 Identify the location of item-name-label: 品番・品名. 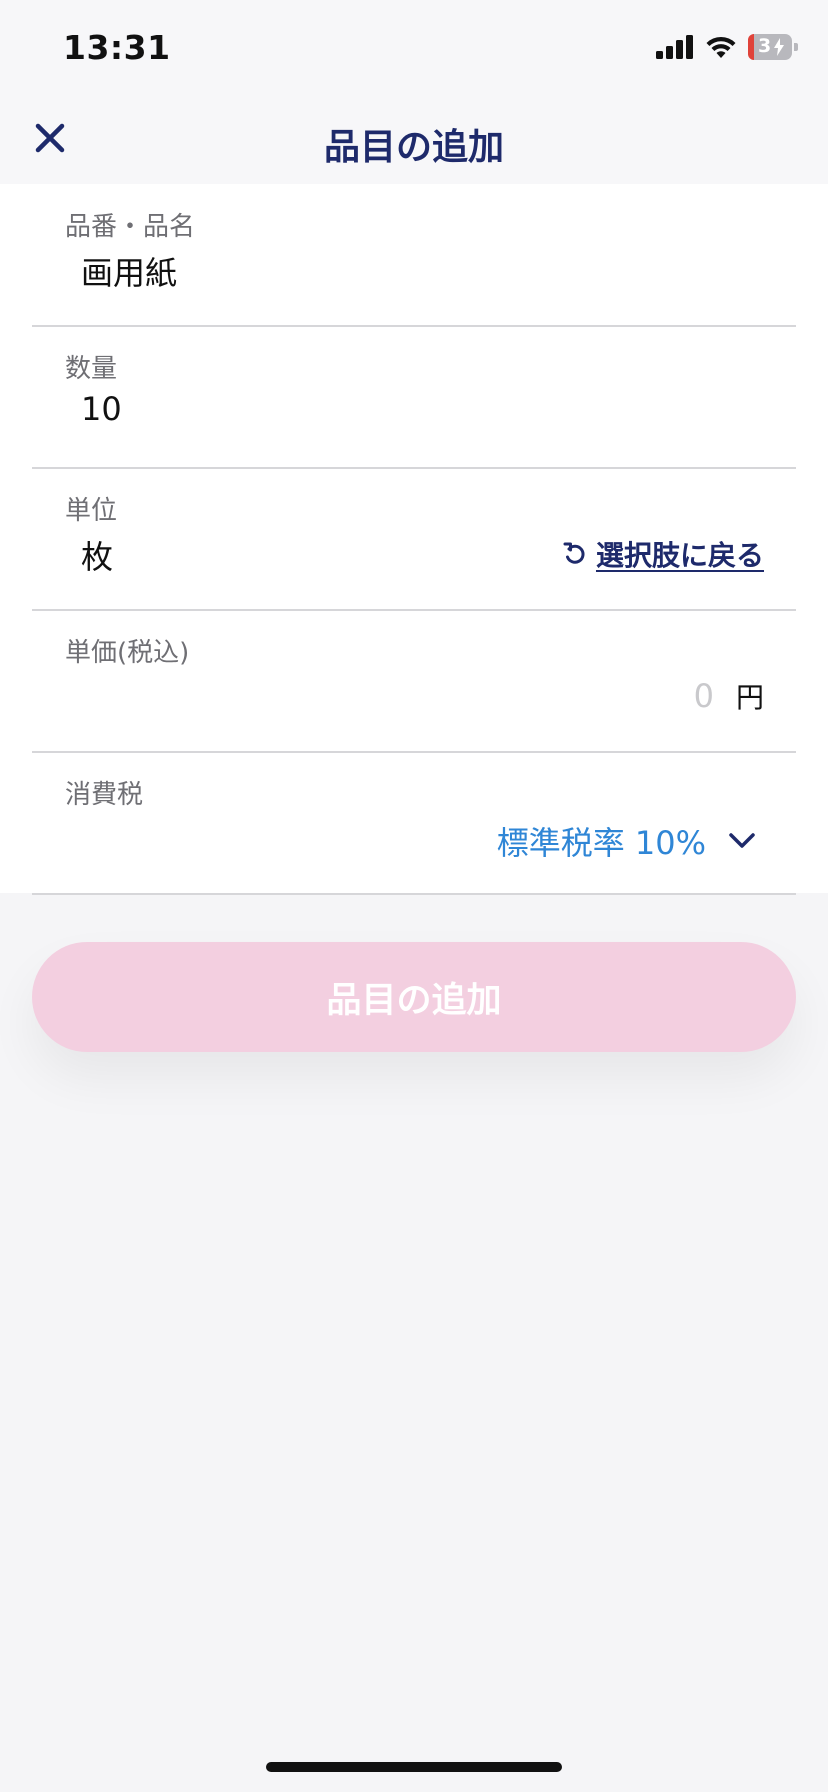
(130, 227).